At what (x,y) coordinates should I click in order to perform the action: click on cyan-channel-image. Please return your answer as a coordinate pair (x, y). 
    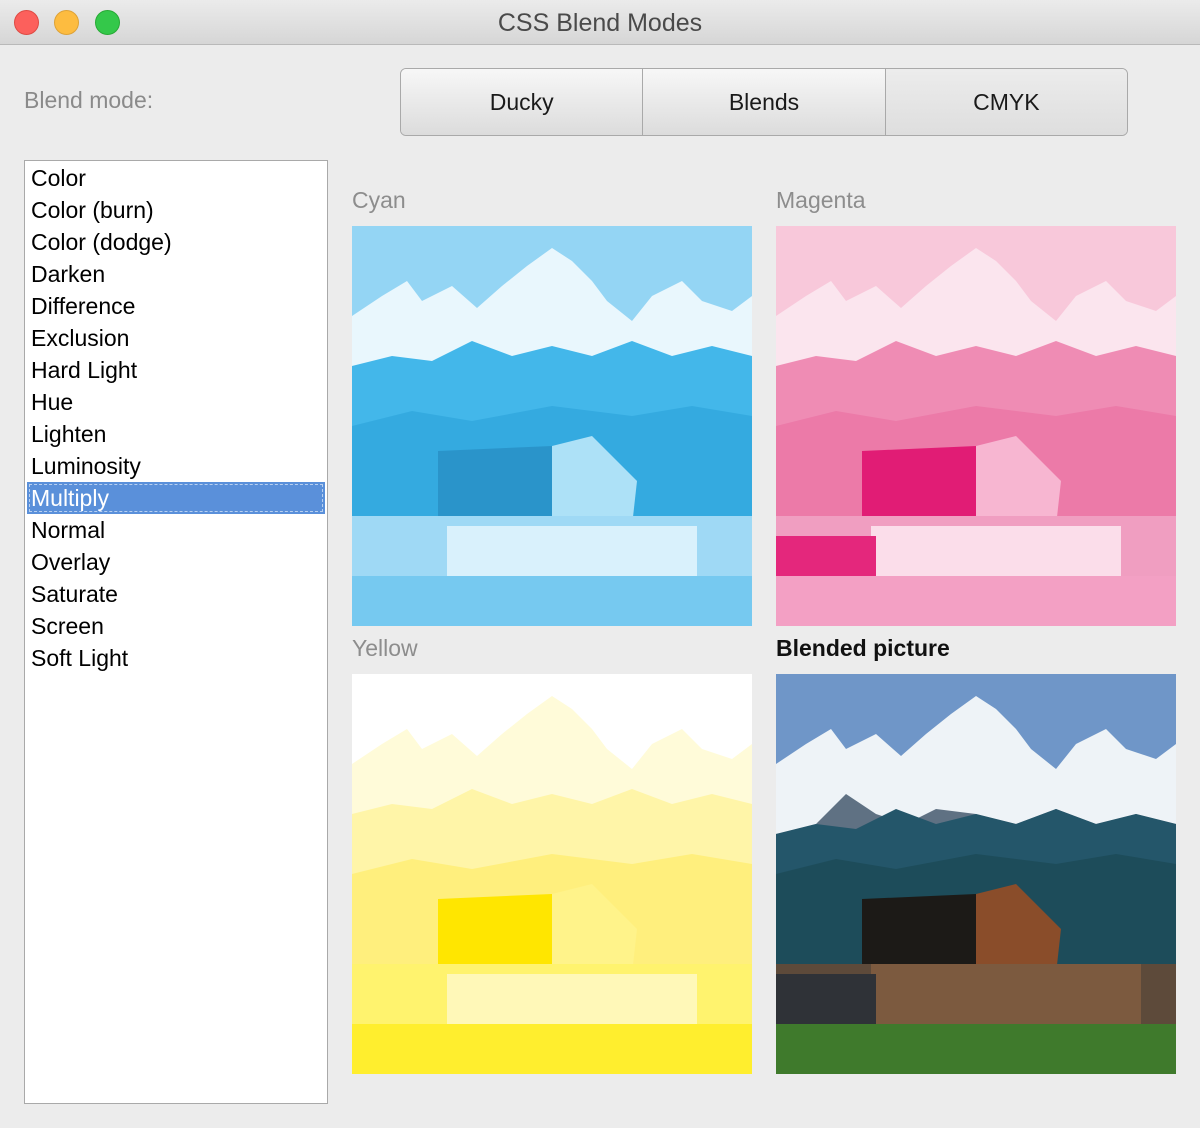
    Looking at the image, I should click on (552, 426).